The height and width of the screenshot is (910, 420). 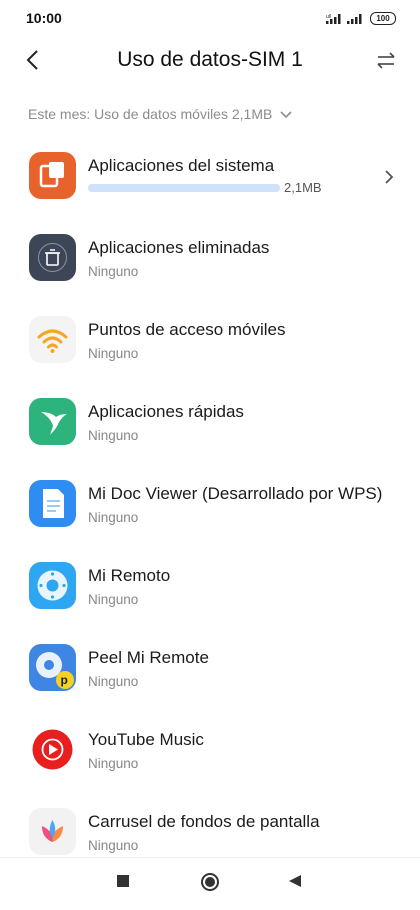 What do you see at coordinates (52, 339) in the screenshot?
I see `wifi-hotspot-icon` at bounding box center [52, 339].